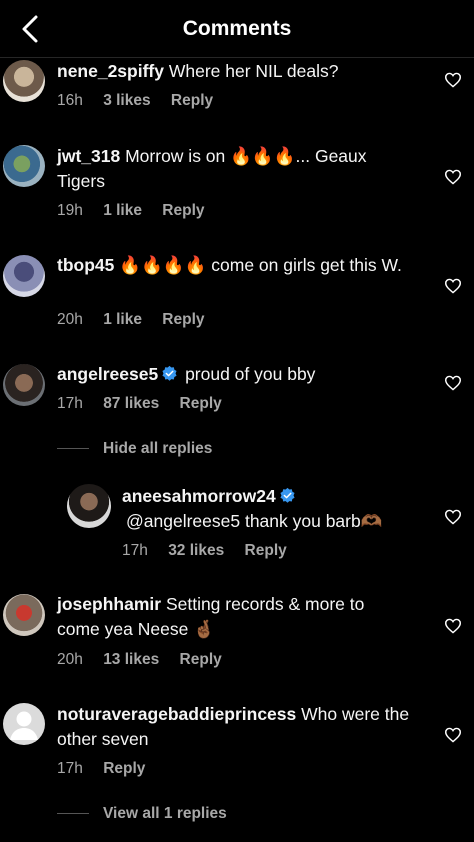  Describe the element at coordinates (88, 156) in the screenshot. I see `comment-username: jwt_318` at that location.